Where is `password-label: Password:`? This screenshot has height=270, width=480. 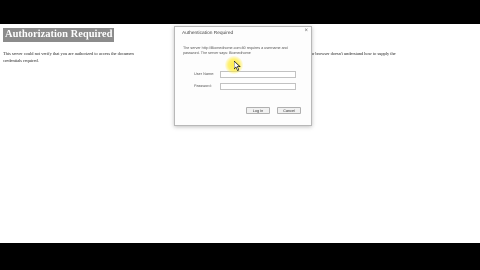 password-label: Password: is located at coordinates (203, 86).